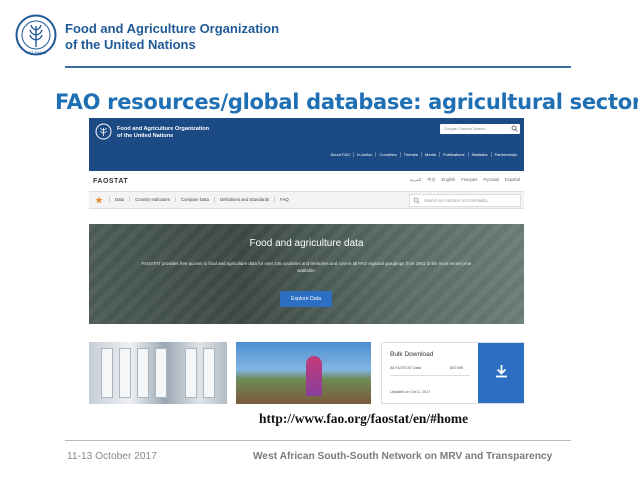 Image resolution: width=638 pixels, height=479 pixels. What do you see at coordinates (415, 180) in the screenshot?
I see `lang-arabic: العربية` at bounding box center [415, 180].